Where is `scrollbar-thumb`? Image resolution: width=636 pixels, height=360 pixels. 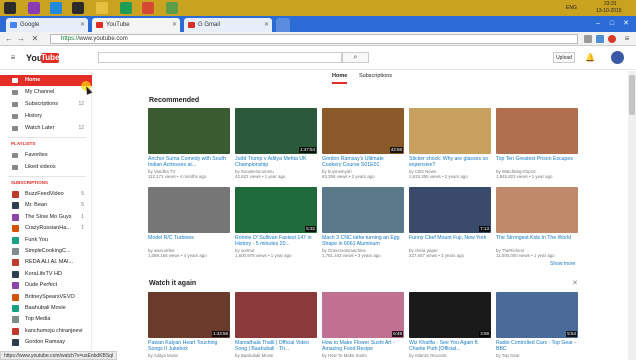
scrollbar-thumb is located at coordinates (632, 95).